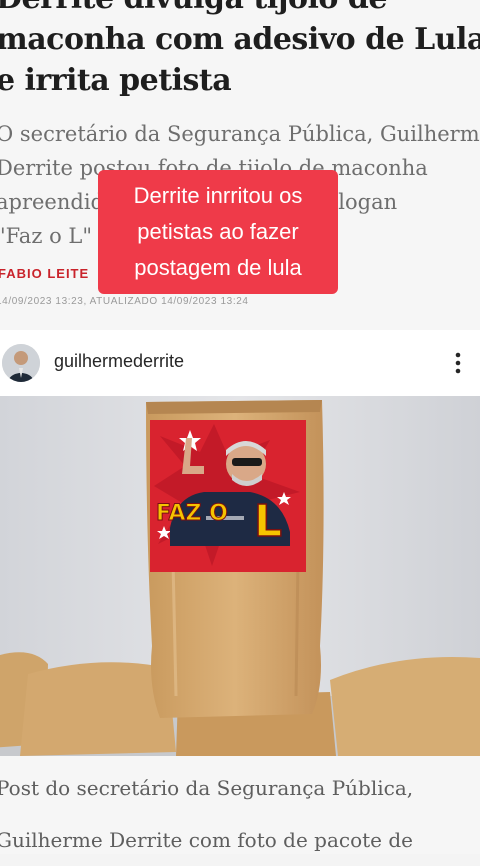  I want to click on overlay-line: petistas ao fazer, so click(218, 231).